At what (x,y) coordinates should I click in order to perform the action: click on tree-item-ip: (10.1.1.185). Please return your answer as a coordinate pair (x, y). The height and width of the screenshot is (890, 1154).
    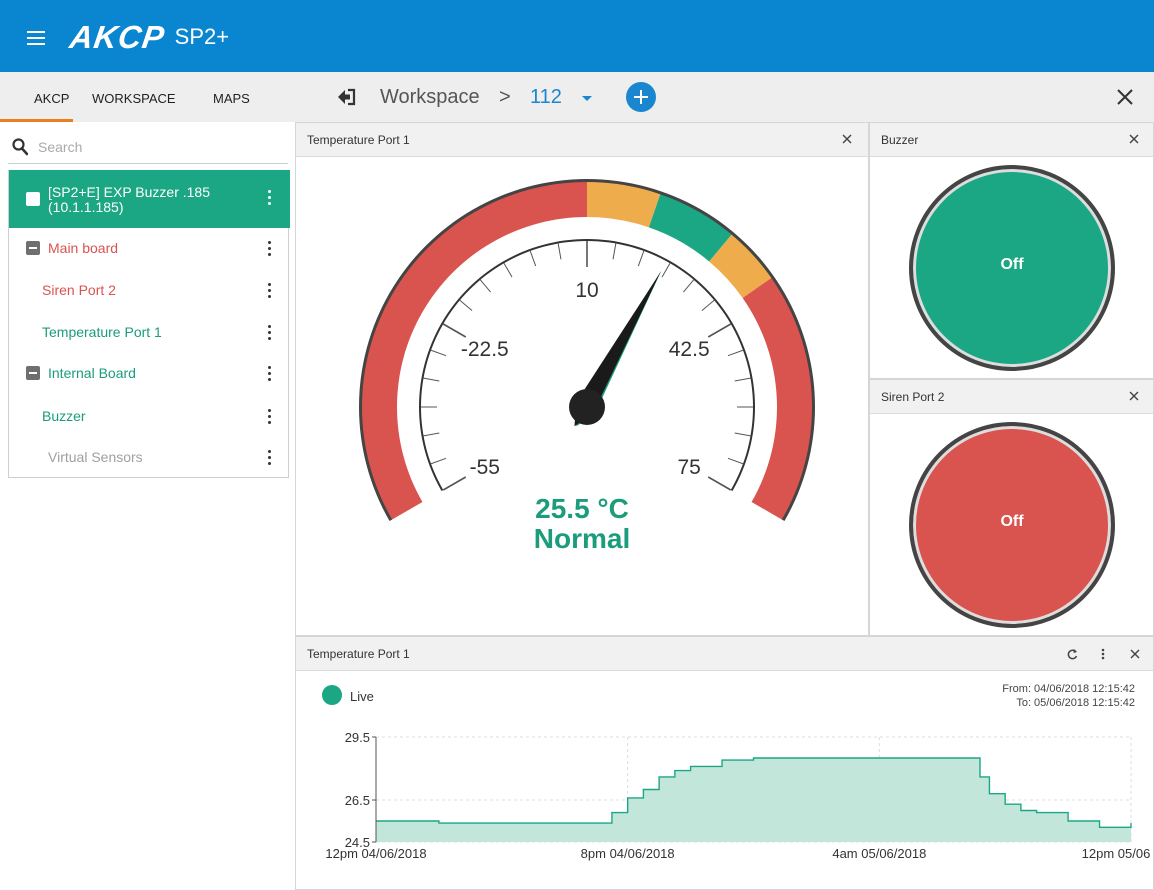
    Looking at the image, I should click on (86, 207).